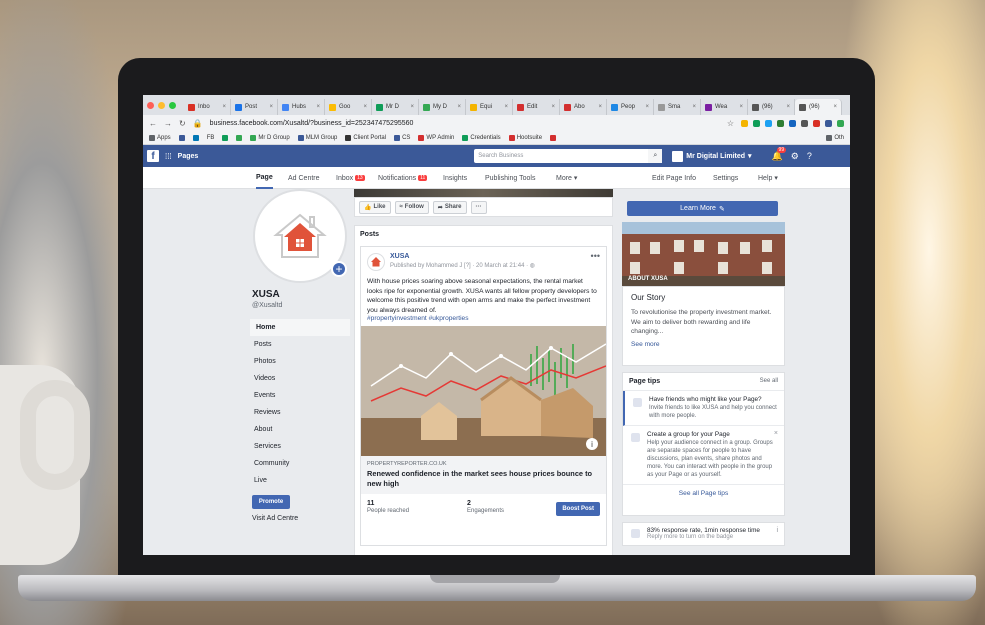 The width and height of the screenshot is (985, 625). What do you see at coordinates (703, 344) in the screenshot?
I see `see-more-link: See more` at bounding box center [703, 344].